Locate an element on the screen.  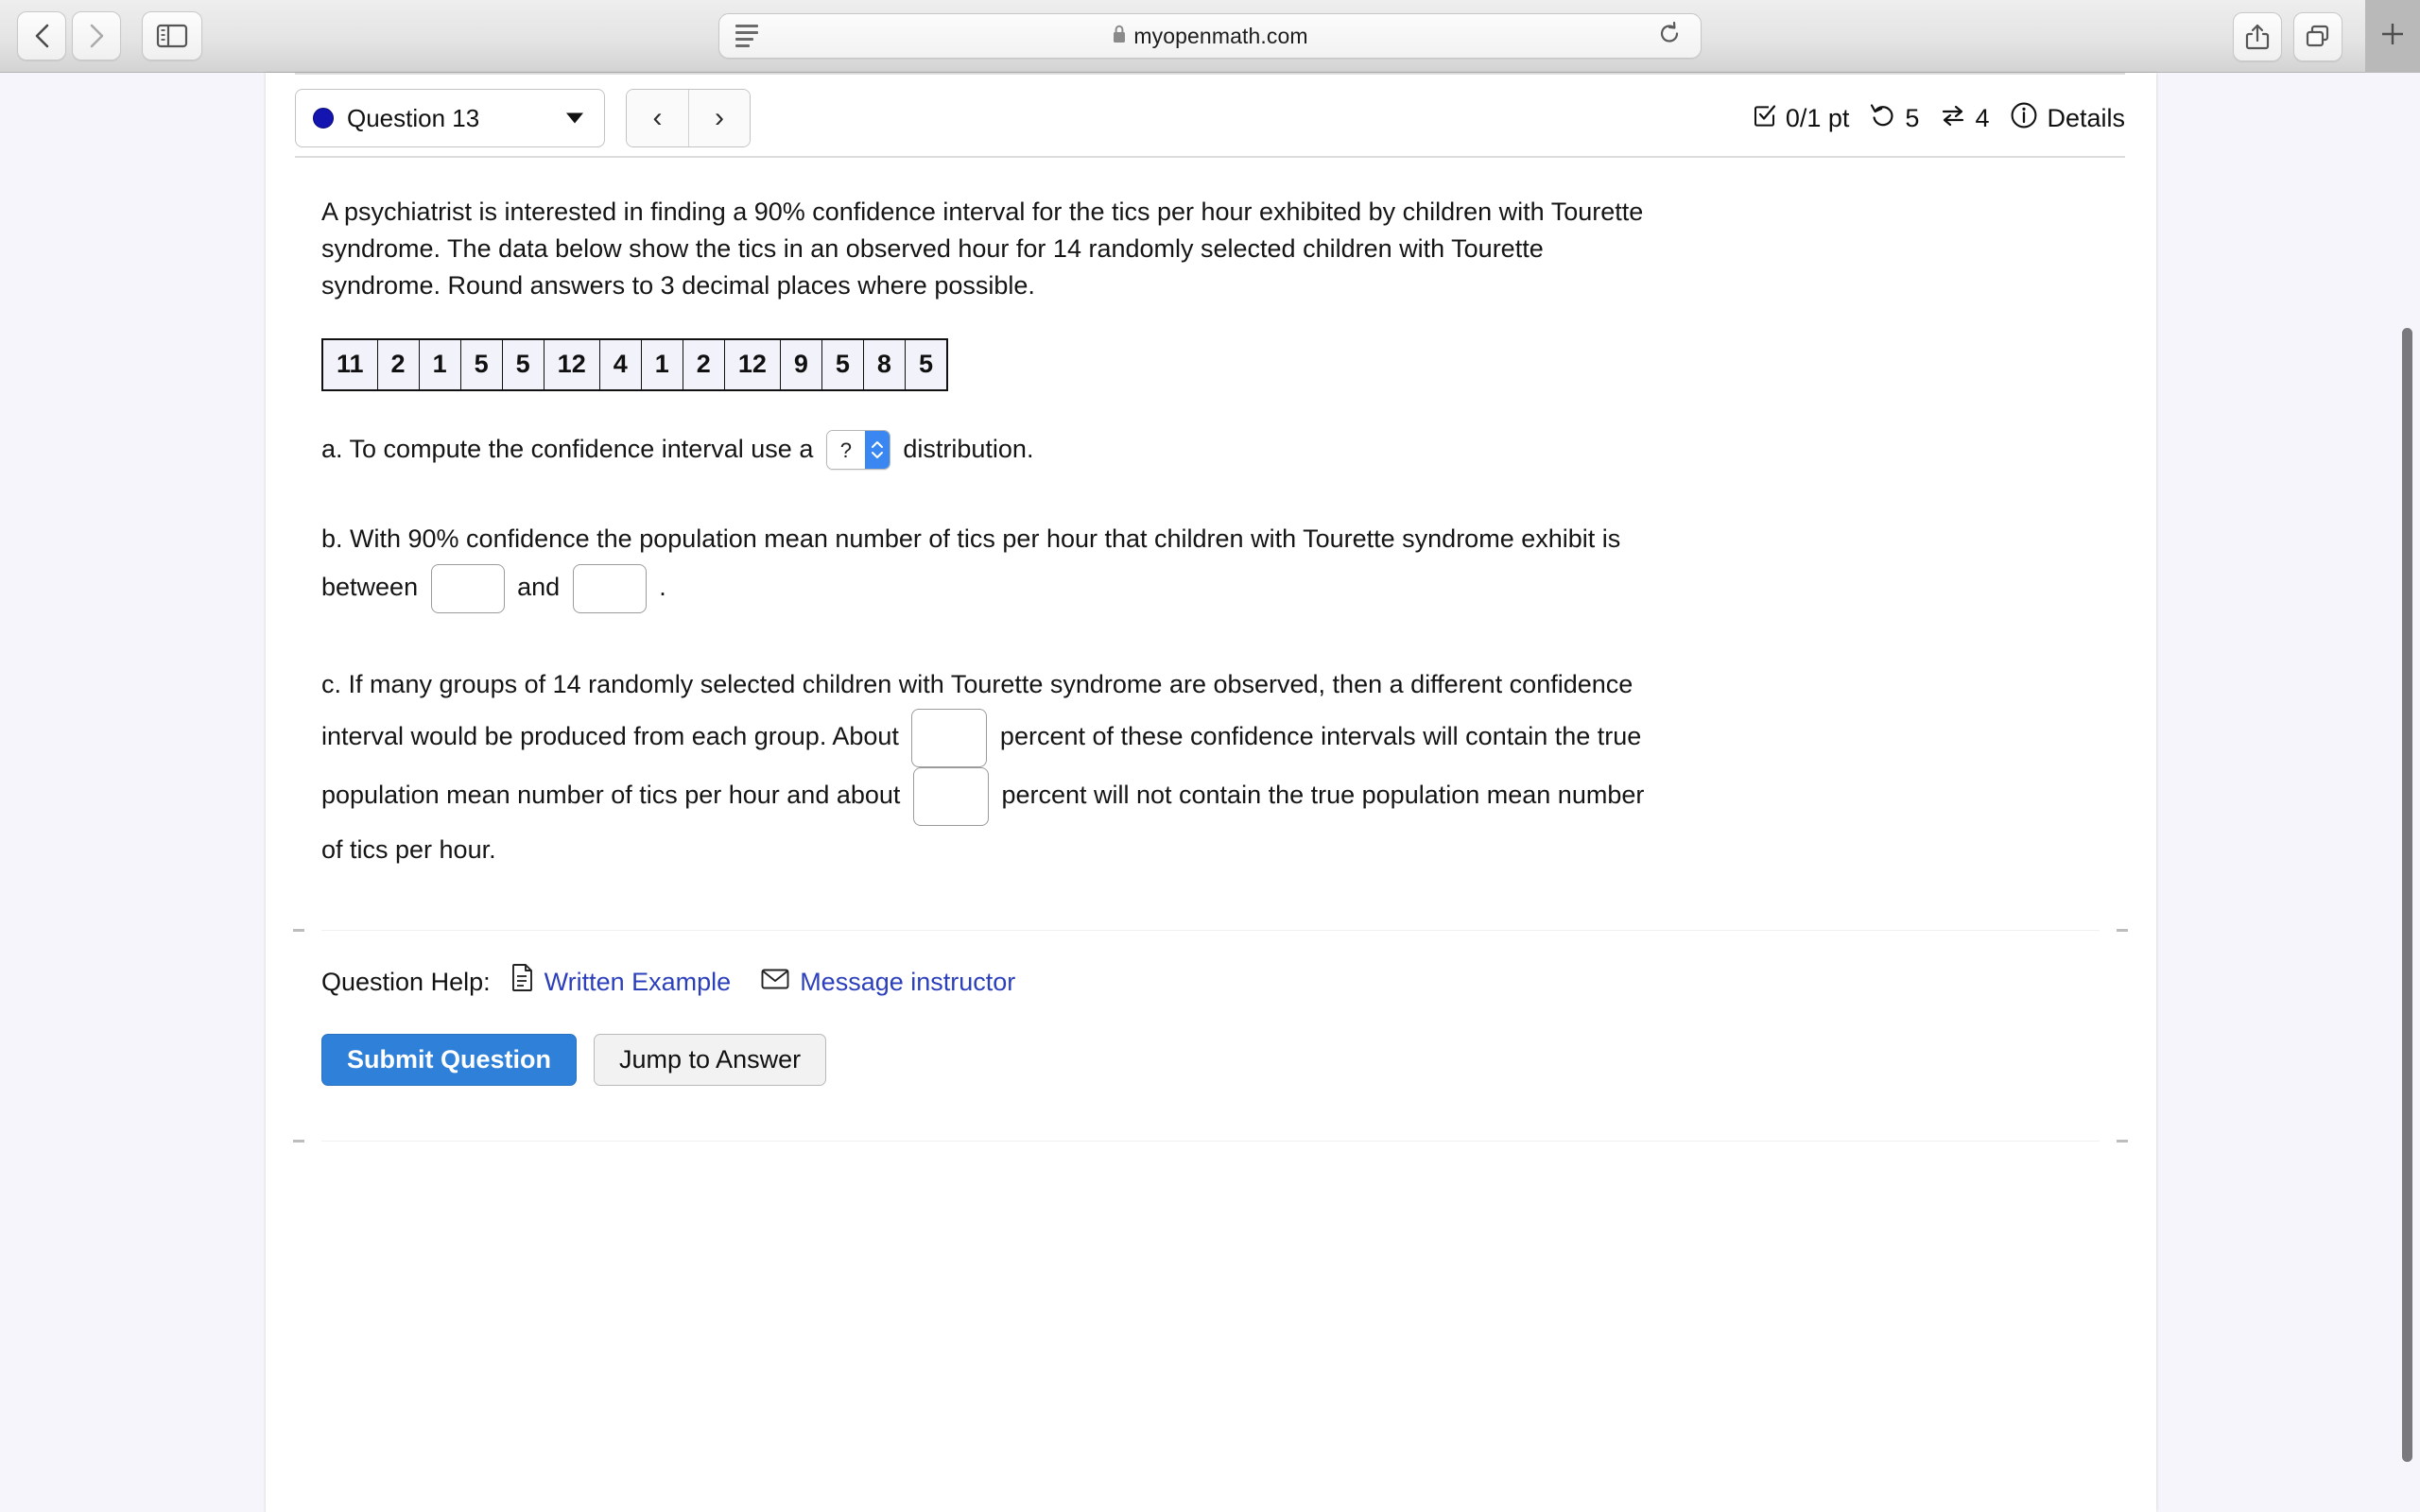
reload-button is located at coordinates (1669, 36).